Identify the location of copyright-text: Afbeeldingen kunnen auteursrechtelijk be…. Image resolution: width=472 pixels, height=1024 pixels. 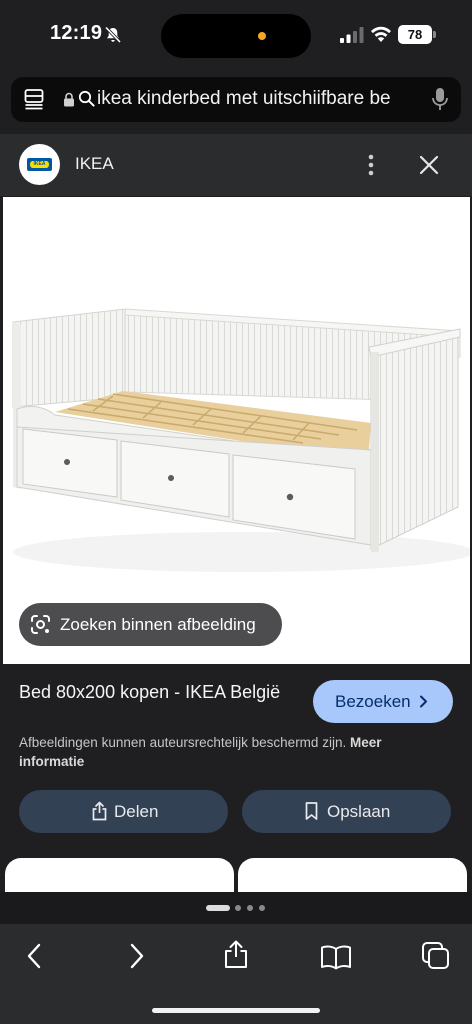
(183, 742).